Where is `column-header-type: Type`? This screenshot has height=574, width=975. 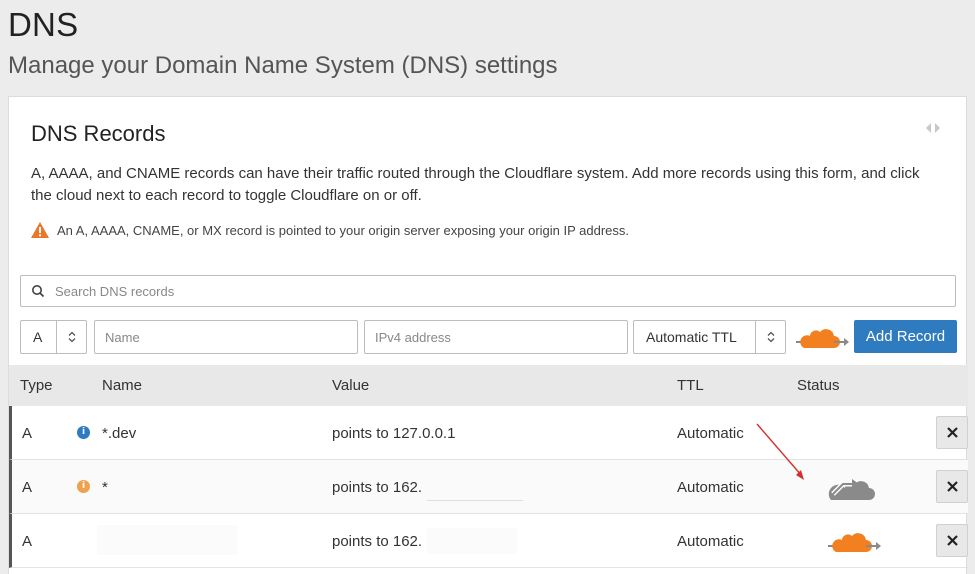 column-header-type: Type is located at coordinates (36, 385).